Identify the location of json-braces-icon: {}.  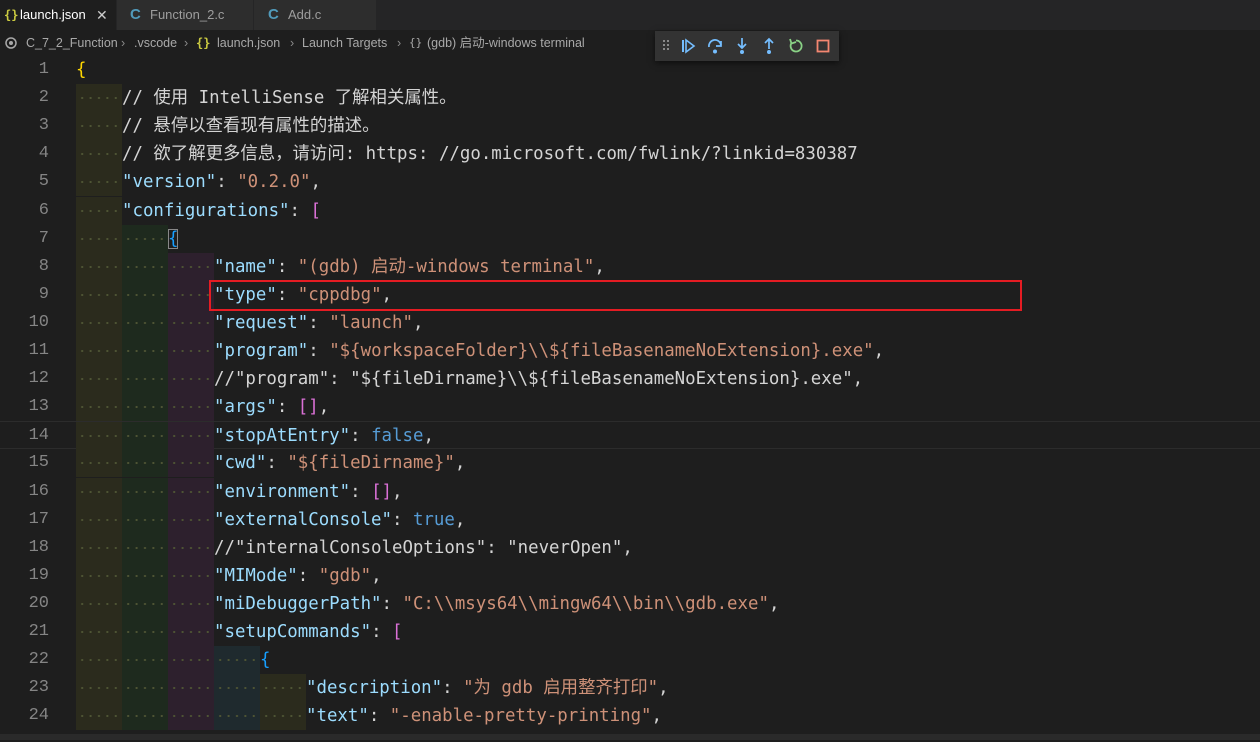
(203, 43).